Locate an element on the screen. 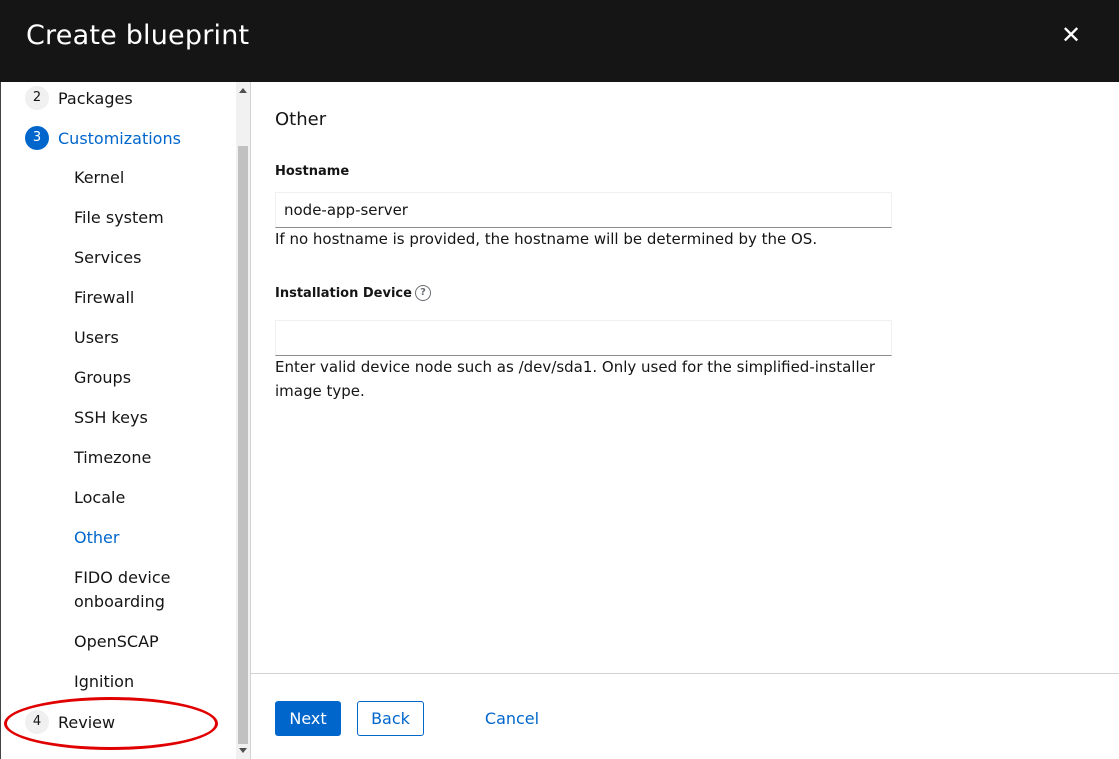  nav-substep-openscap: OpenSCAP is located at coordinates (144, 642).